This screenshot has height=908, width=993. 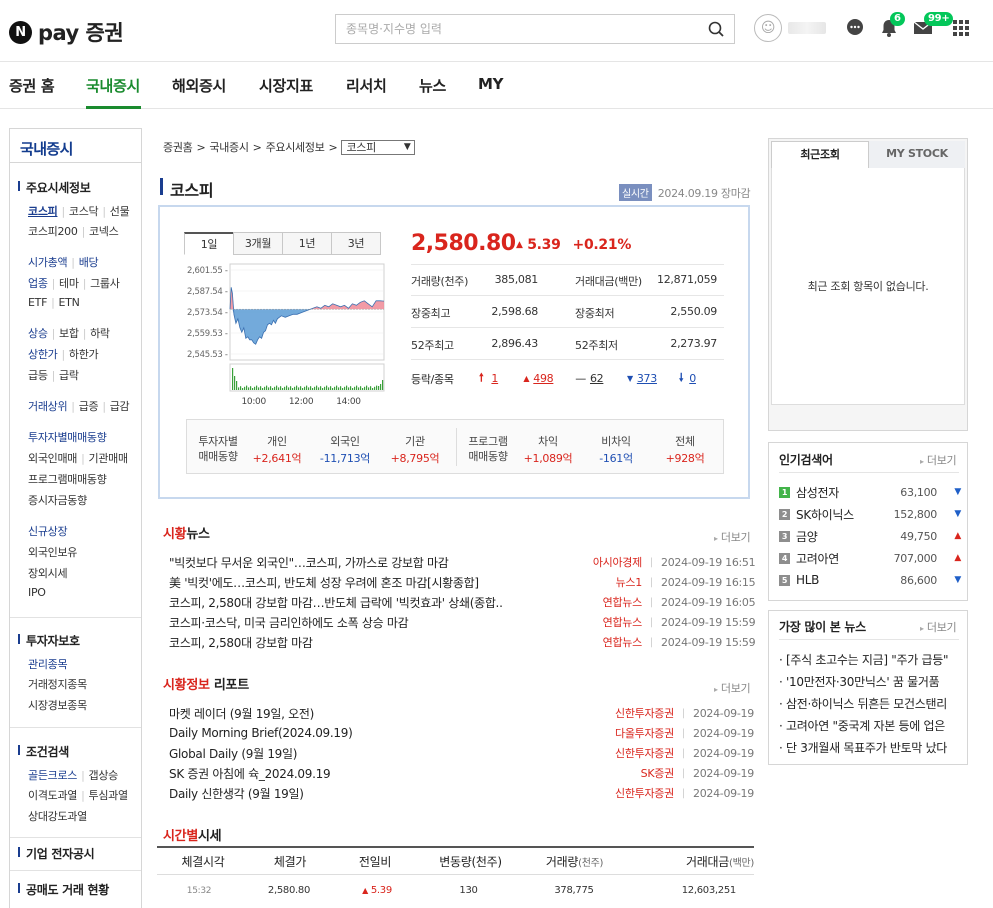 I want to click on report-more: ▸ 더보기, so click(x=732, y=688).